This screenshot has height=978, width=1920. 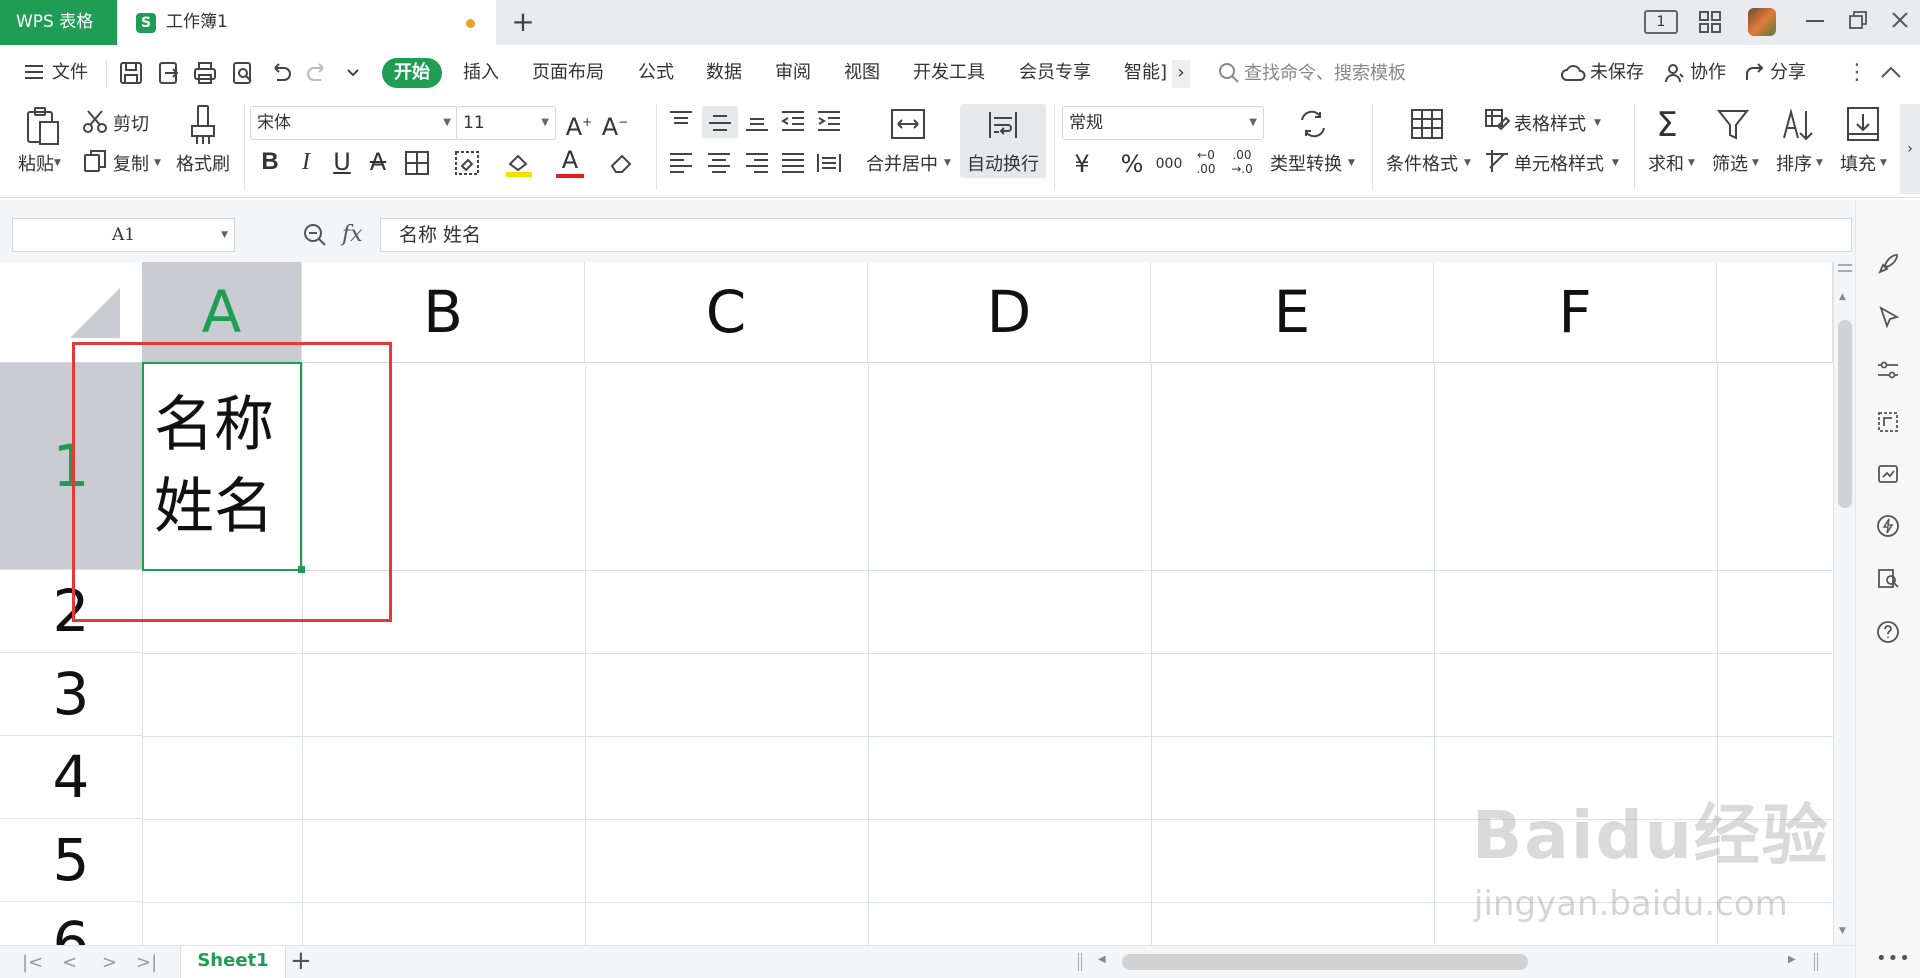 I want to click on row-header-4: 4, so click(x=71, y=777).